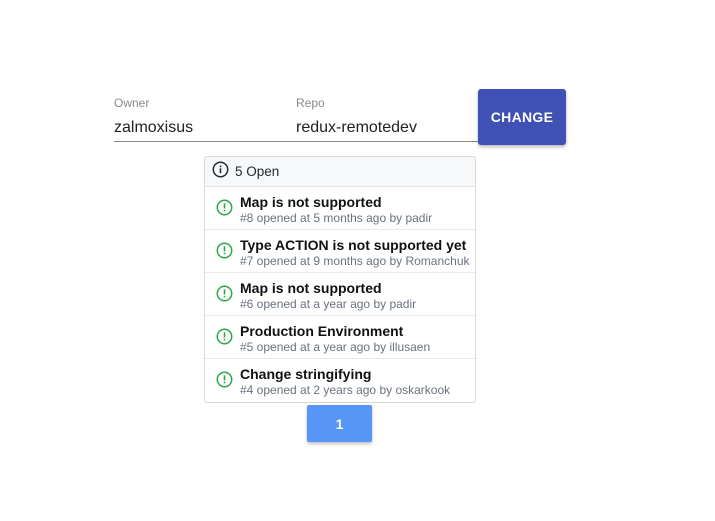 The height and width of the screenshot is (521, 715). Describe the element at coordinates (310, 103) in the screenshot. I see `repo-label: Repo` at that location.